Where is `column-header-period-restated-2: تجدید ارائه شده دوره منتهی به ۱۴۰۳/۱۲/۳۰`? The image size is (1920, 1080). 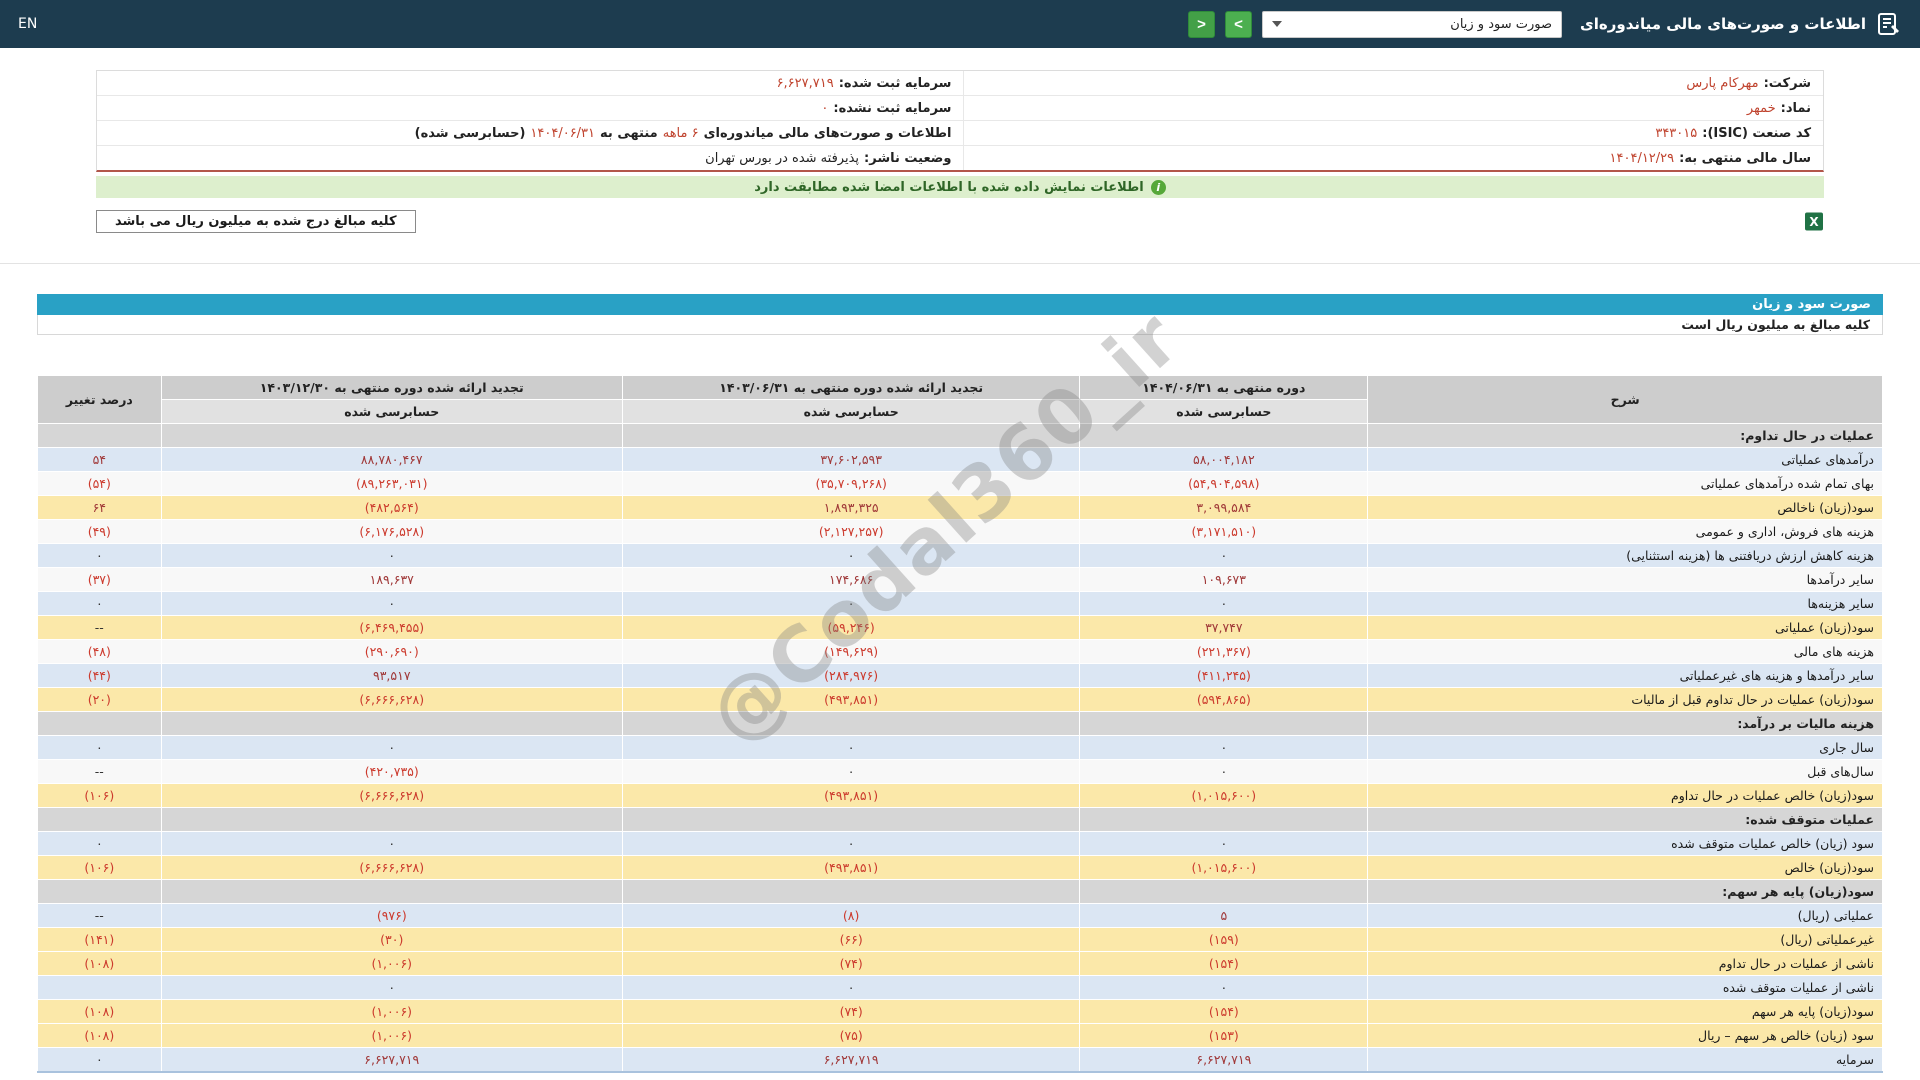 column-header-period-restated-2: تجدید ارائه شده دوره منتهی به ۱۴۰۳/۱۲/۳۰ is located at coordinates (391, 387).